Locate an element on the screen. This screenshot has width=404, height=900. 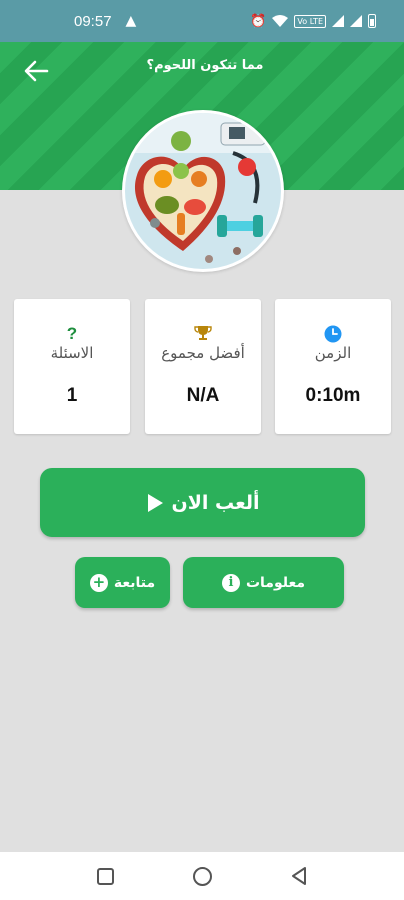
status-icons: ⏰ Vo LTE is located at coordinates (313, 21).